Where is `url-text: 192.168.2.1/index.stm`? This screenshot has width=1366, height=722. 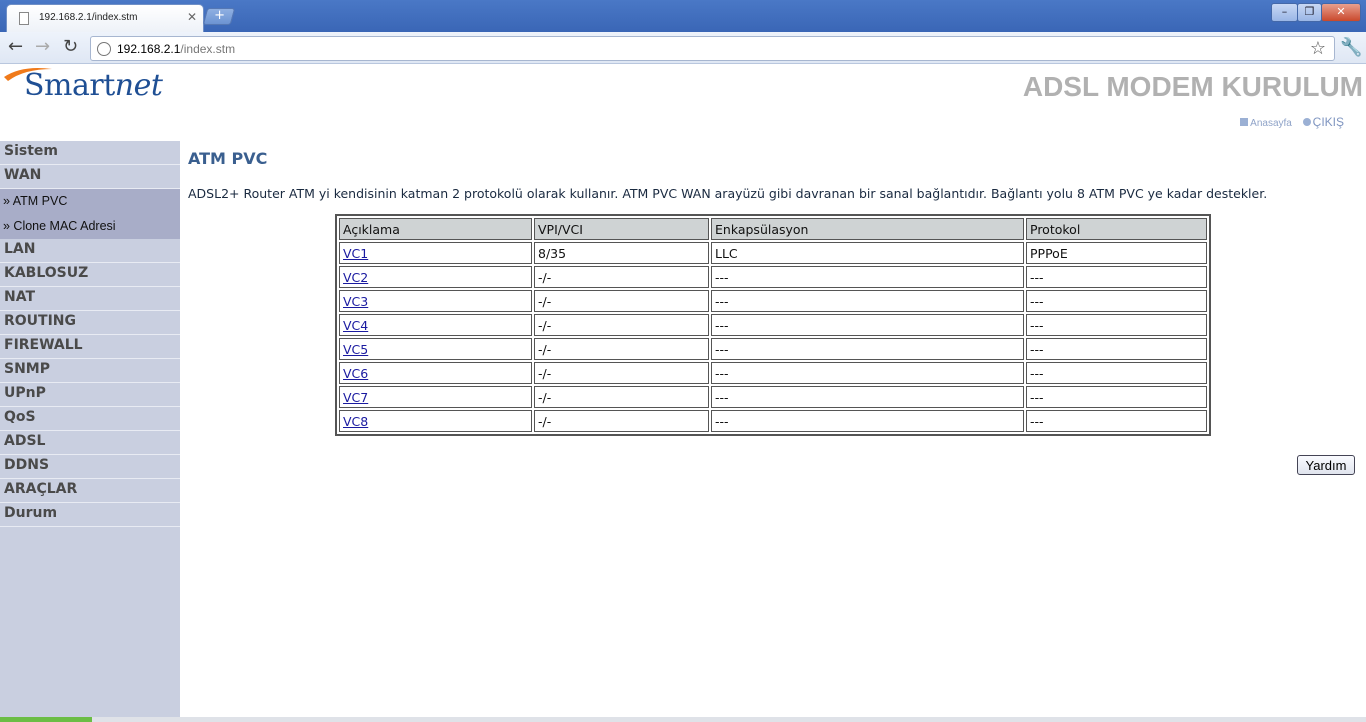
url-text: 192.168.2.1/index.stm is located at coordinates (176, 49).